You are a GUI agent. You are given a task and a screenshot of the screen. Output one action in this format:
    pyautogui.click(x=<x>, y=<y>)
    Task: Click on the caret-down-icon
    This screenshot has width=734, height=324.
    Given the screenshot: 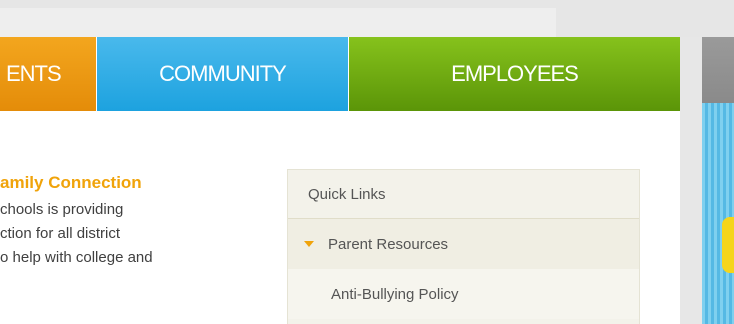 What is the action you would take?
    pyautogui.click(x=309, y=244)
    